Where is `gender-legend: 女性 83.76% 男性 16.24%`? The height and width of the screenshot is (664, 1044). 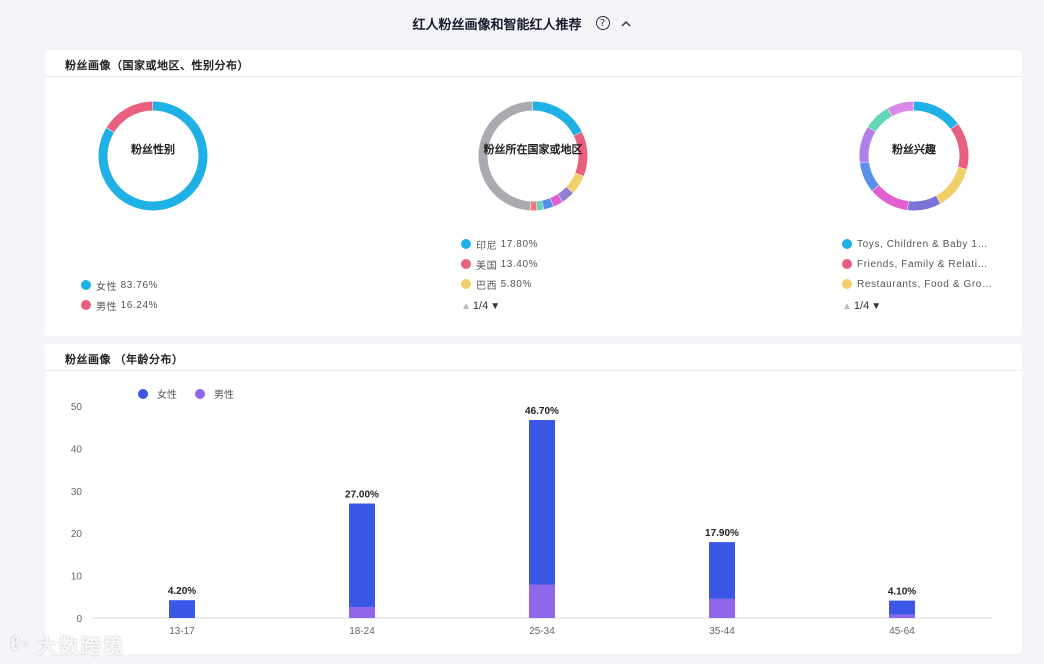
gender-legend: 女性 83.76% 男性 16.24% is located at coordinates (119, 295).